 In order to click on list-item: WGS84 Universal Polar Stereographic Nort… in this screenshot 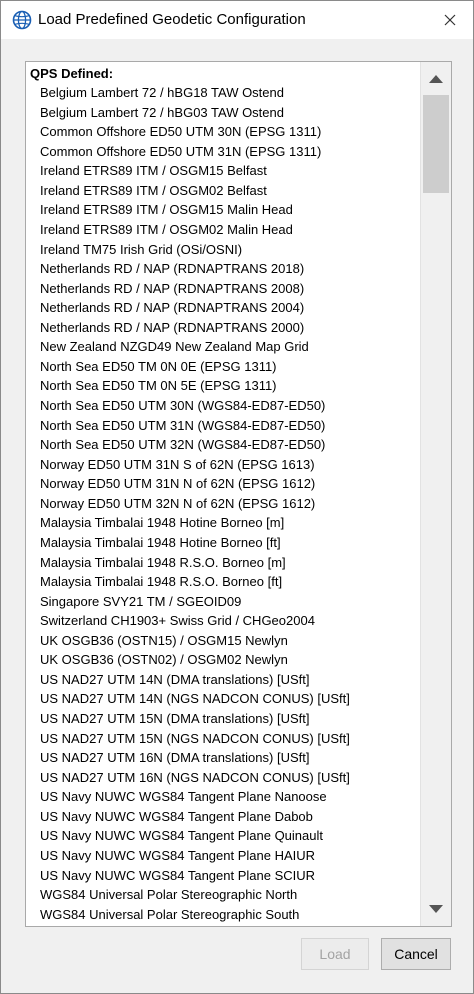, I will do `click(223, 895)`.